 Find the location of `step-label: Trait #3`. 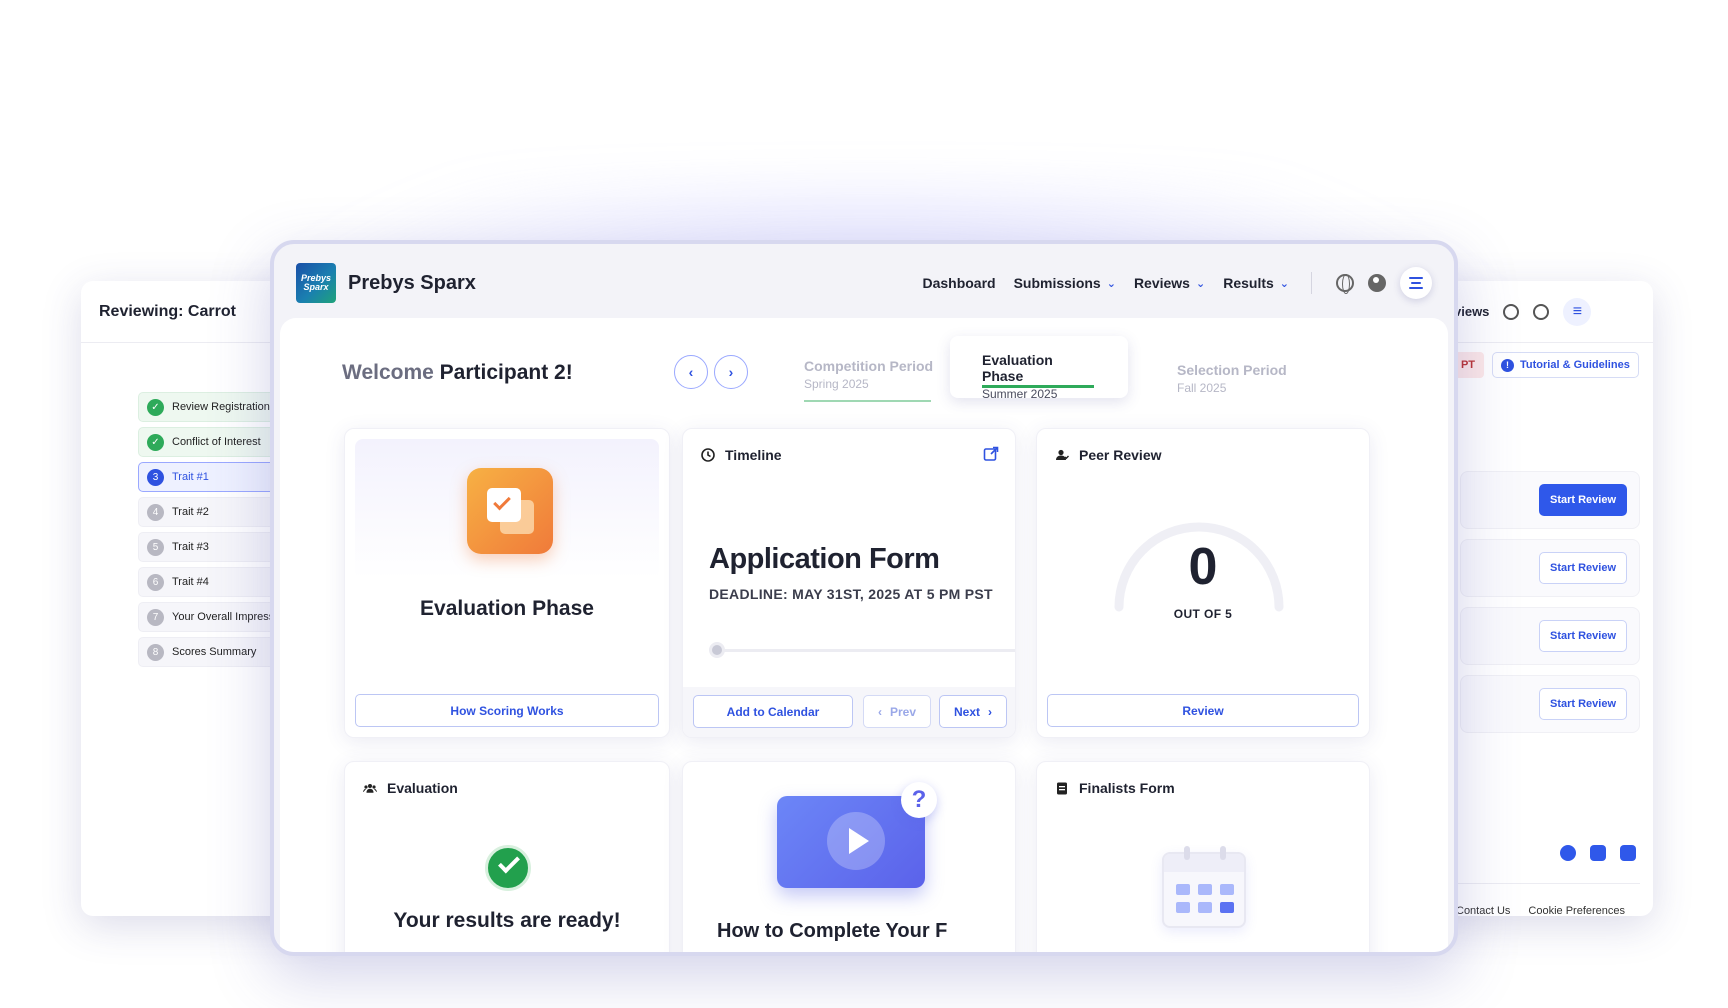

step-label: Trait #3 is located at coordinates (190, 547).